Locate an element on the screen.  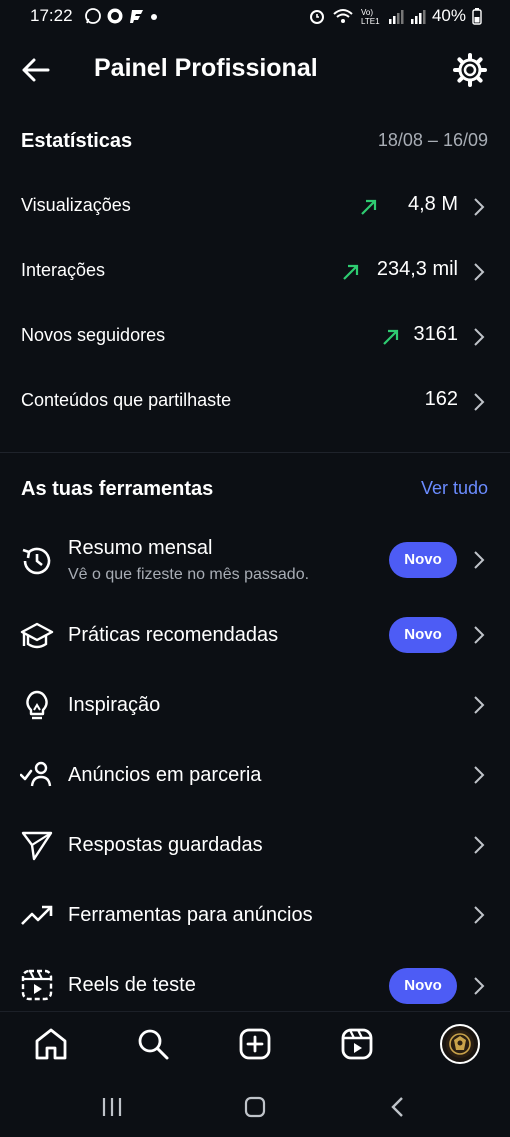
alarm-icon is located at coordinates (316, 17).